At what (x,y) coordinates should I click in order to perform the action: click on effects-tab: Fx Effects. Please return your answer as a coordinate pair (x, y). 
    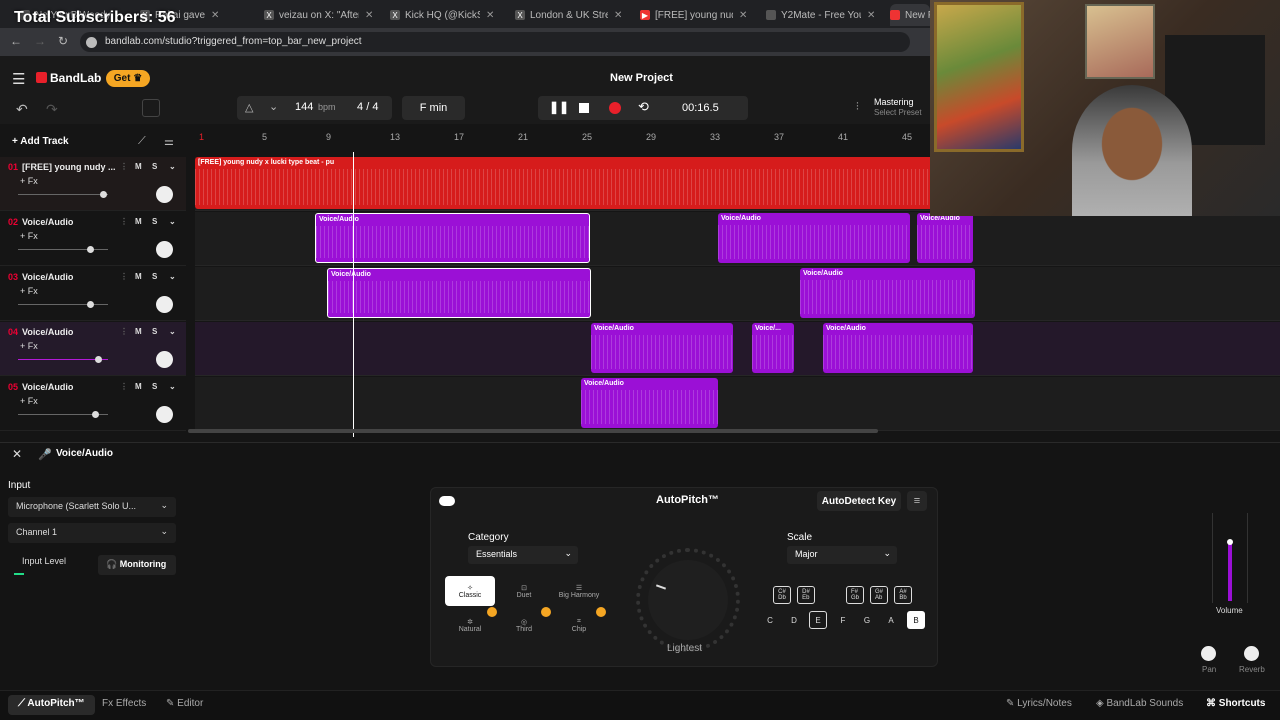
    Looking at the image, I should click on (124, 703).